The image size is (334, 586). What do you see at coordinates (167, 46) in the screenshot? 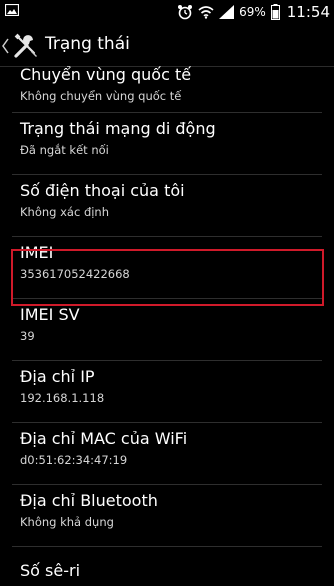
I see `action-bar: Trạng thái` at bounding box center [167, 46].